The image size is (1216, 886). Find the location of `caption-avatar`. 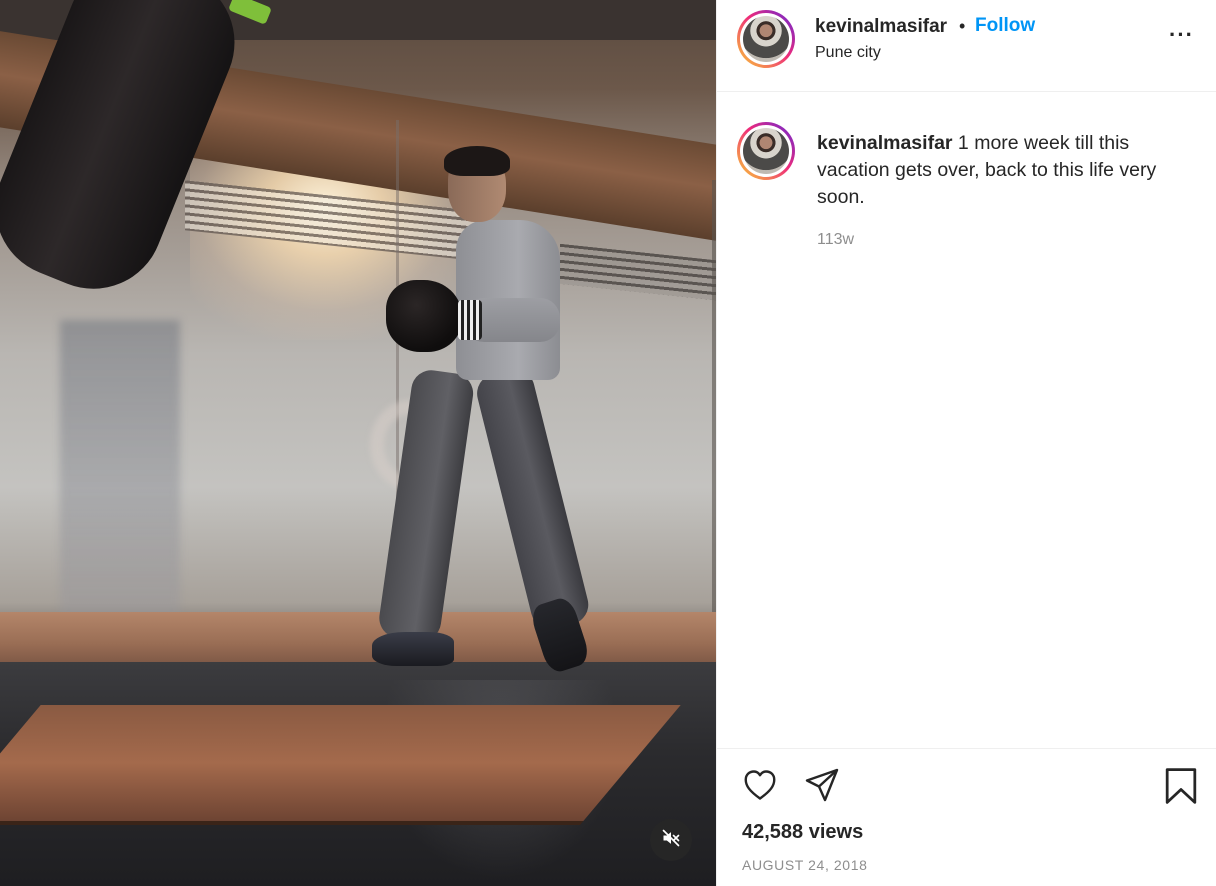

caption-avatar is located at coordinates (766, 151).